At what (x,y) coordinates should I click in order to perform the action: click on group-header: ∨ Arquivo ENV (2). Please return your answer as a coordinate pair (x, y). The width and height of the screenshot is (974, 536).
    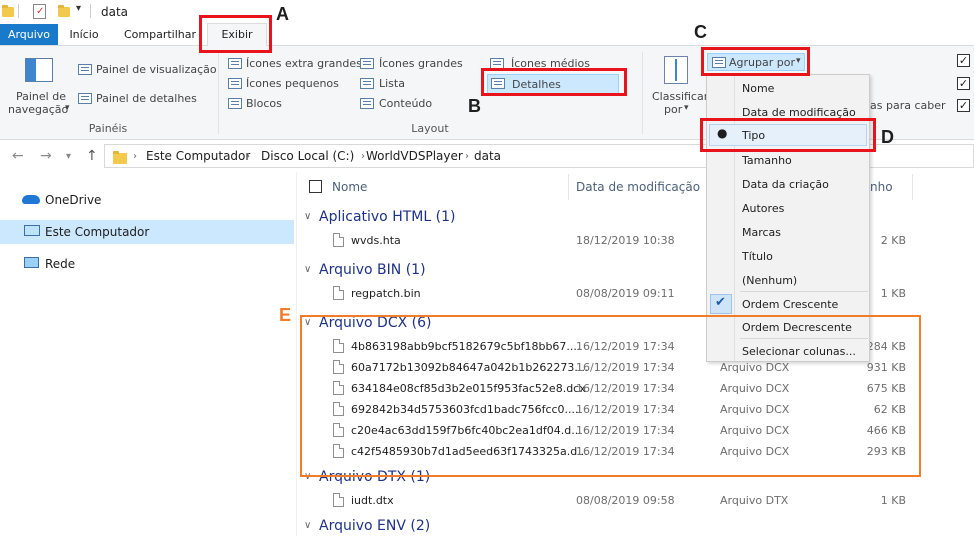
    Looking at the image, I should click on (606, 526).